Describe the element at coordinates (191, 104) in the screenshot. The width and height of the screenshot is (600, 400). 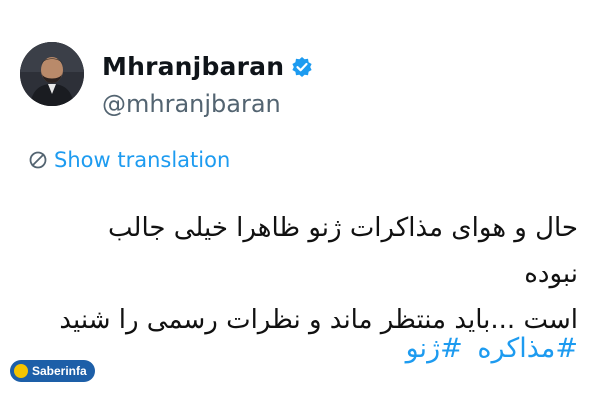
I see `author-handle: @mhranjbaran` at that location.